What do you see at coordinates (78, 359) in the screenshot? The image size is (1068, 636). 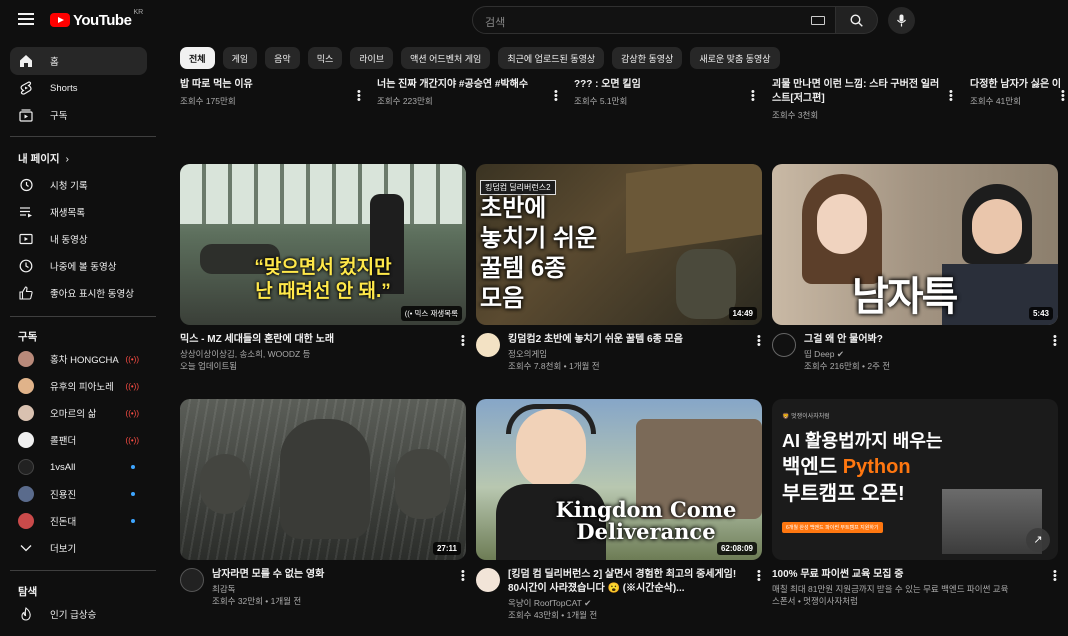 I see `sidebar-sub-item: 홍차 HONGCHA ((•))` at bounding box center [78, 359].